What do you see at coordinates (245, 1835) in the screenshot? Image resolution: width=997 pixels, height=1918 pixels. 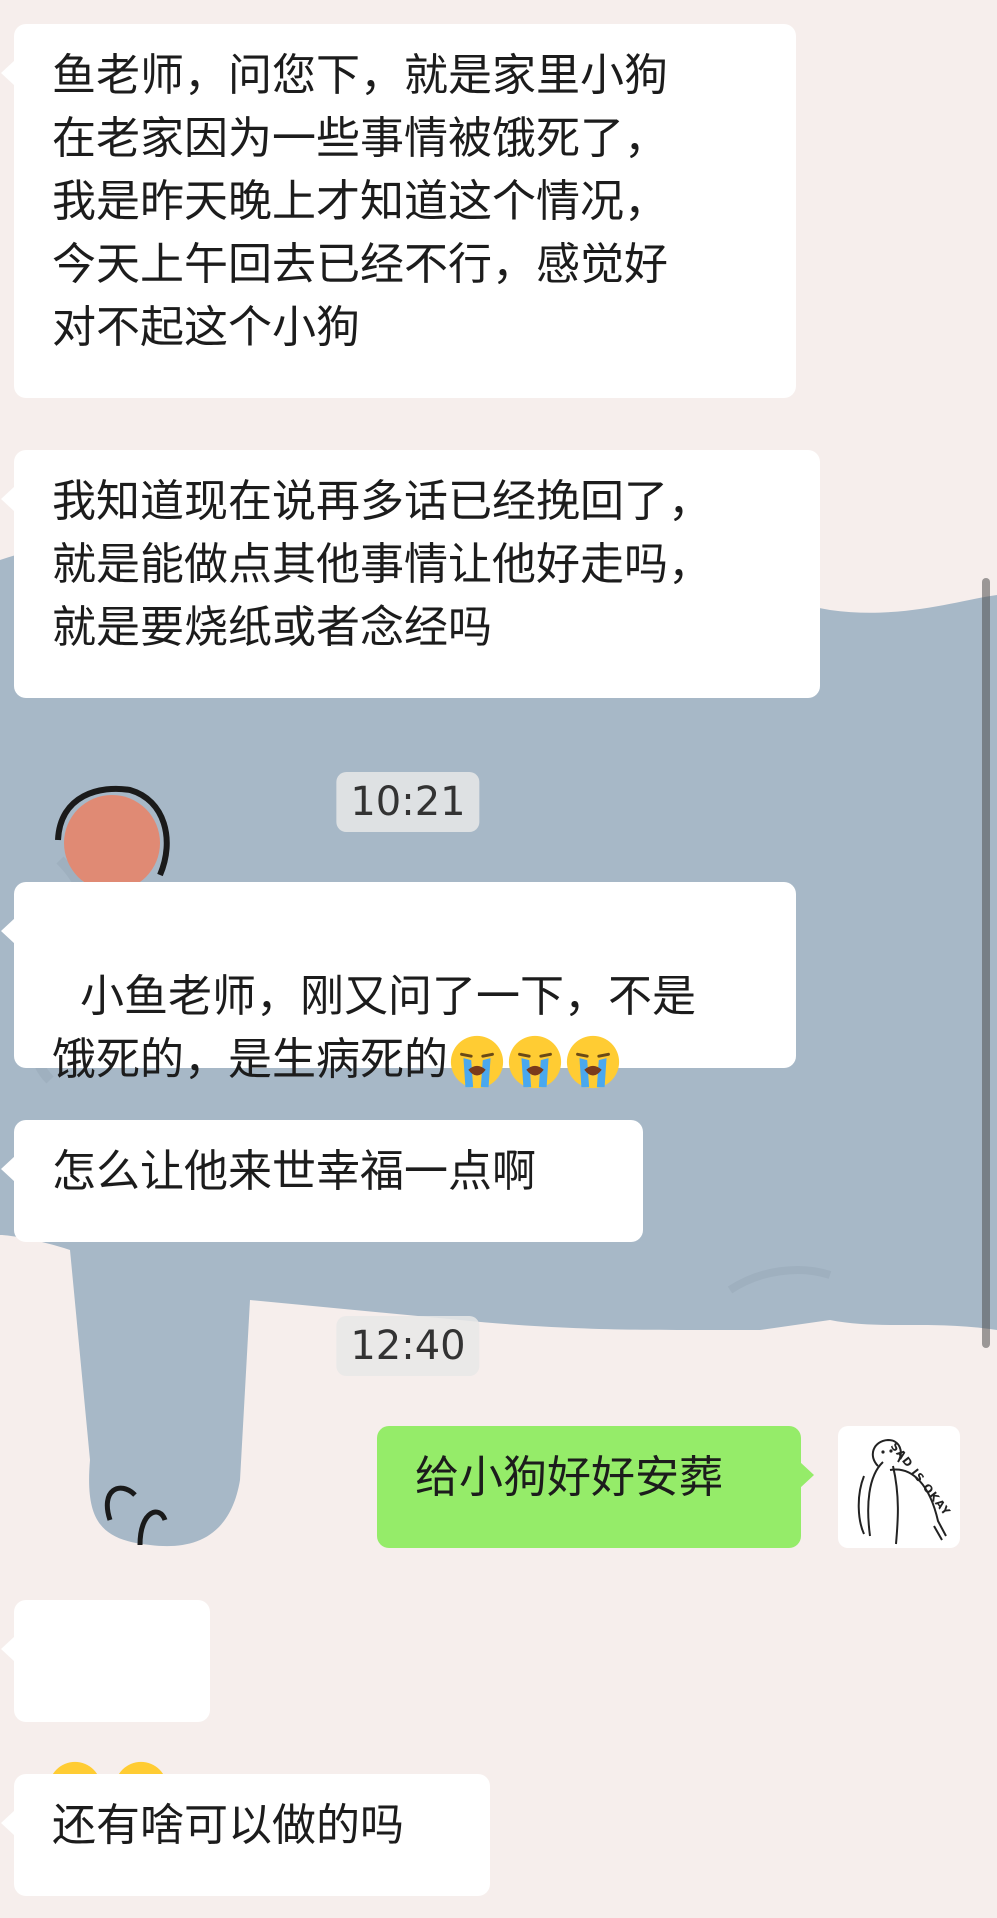 I see `incoming-message-bubble: 还有啥可以做的吗` at bounding box center [245, 1835].